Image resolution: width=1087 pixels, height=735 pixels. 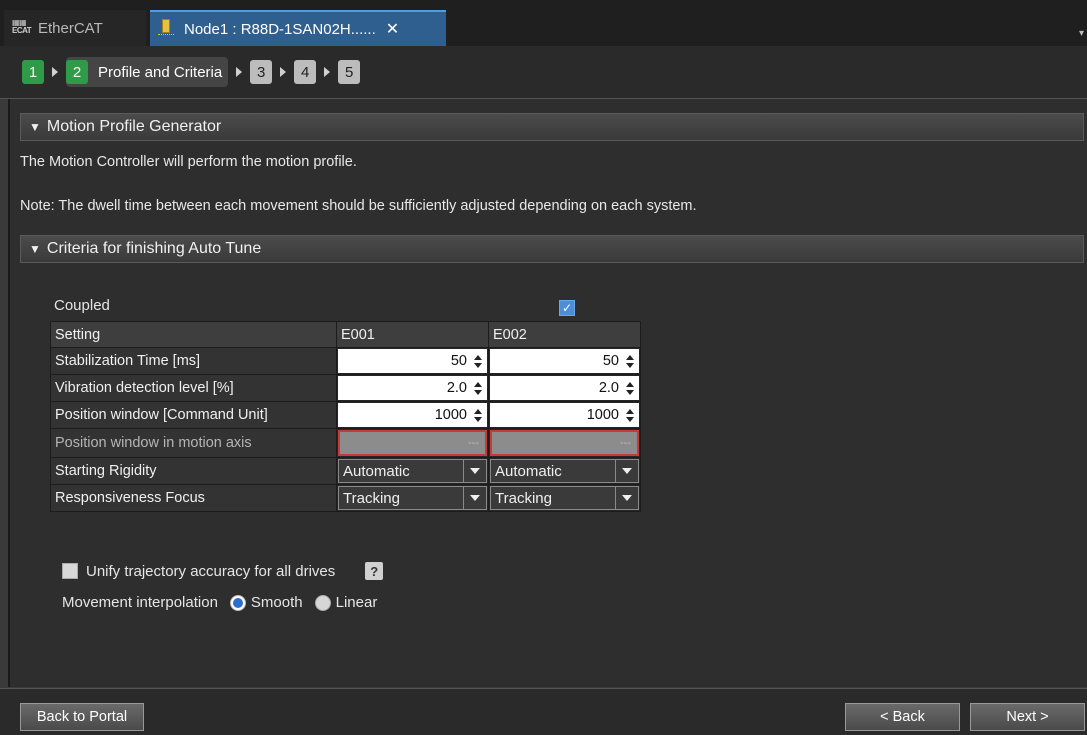 I want to click on next-button: Next >, so click(x=1027, y=717).